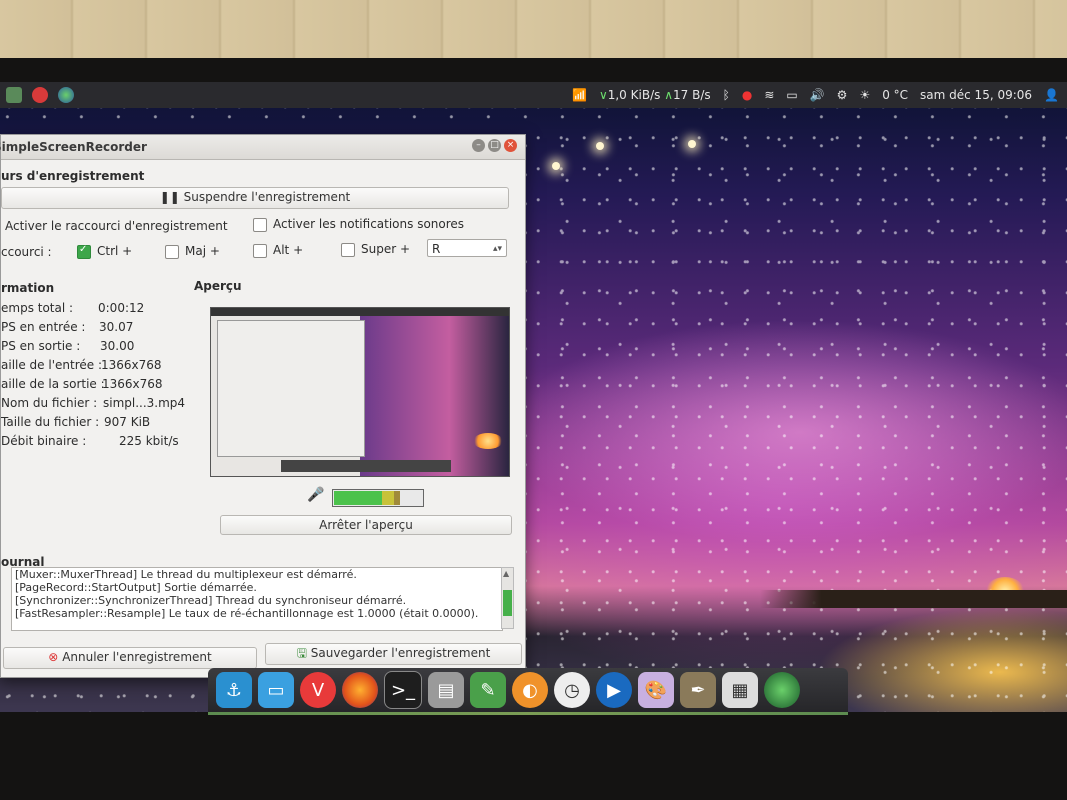 This screenshot has width=1067, height=800. Describe the element at coordinates (488, 690) in the screenshot. I see `system-tools-icon: ✎` at that location.